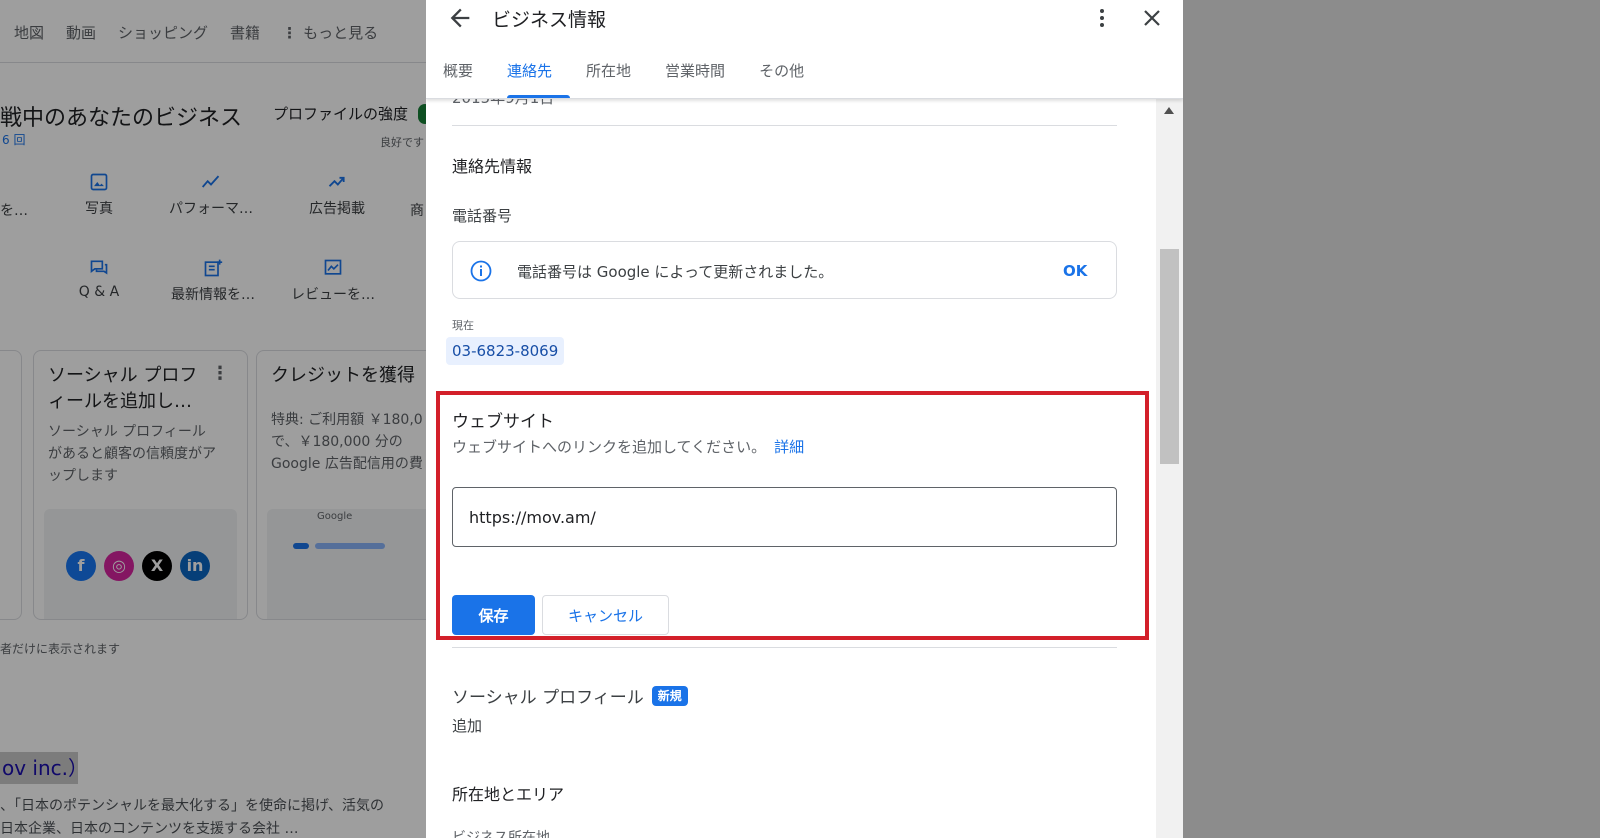 This screenshot has height=838, width=1600. What do you see at coordinates (503, 422) in the screenshot?
I see `website-title: ウェブサイト` at bounding box center [503, 422].